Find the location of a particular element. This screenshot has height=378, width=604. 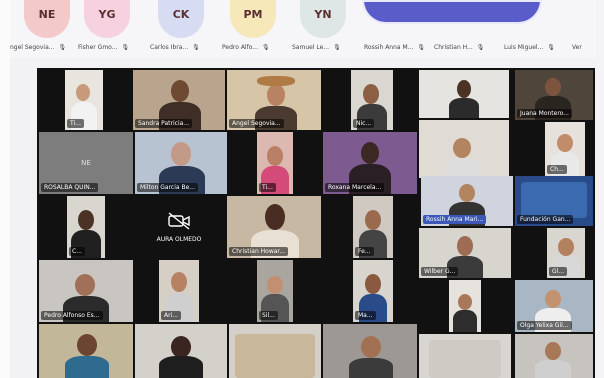

participant-name: Ver is located at coordinates (577, 47).